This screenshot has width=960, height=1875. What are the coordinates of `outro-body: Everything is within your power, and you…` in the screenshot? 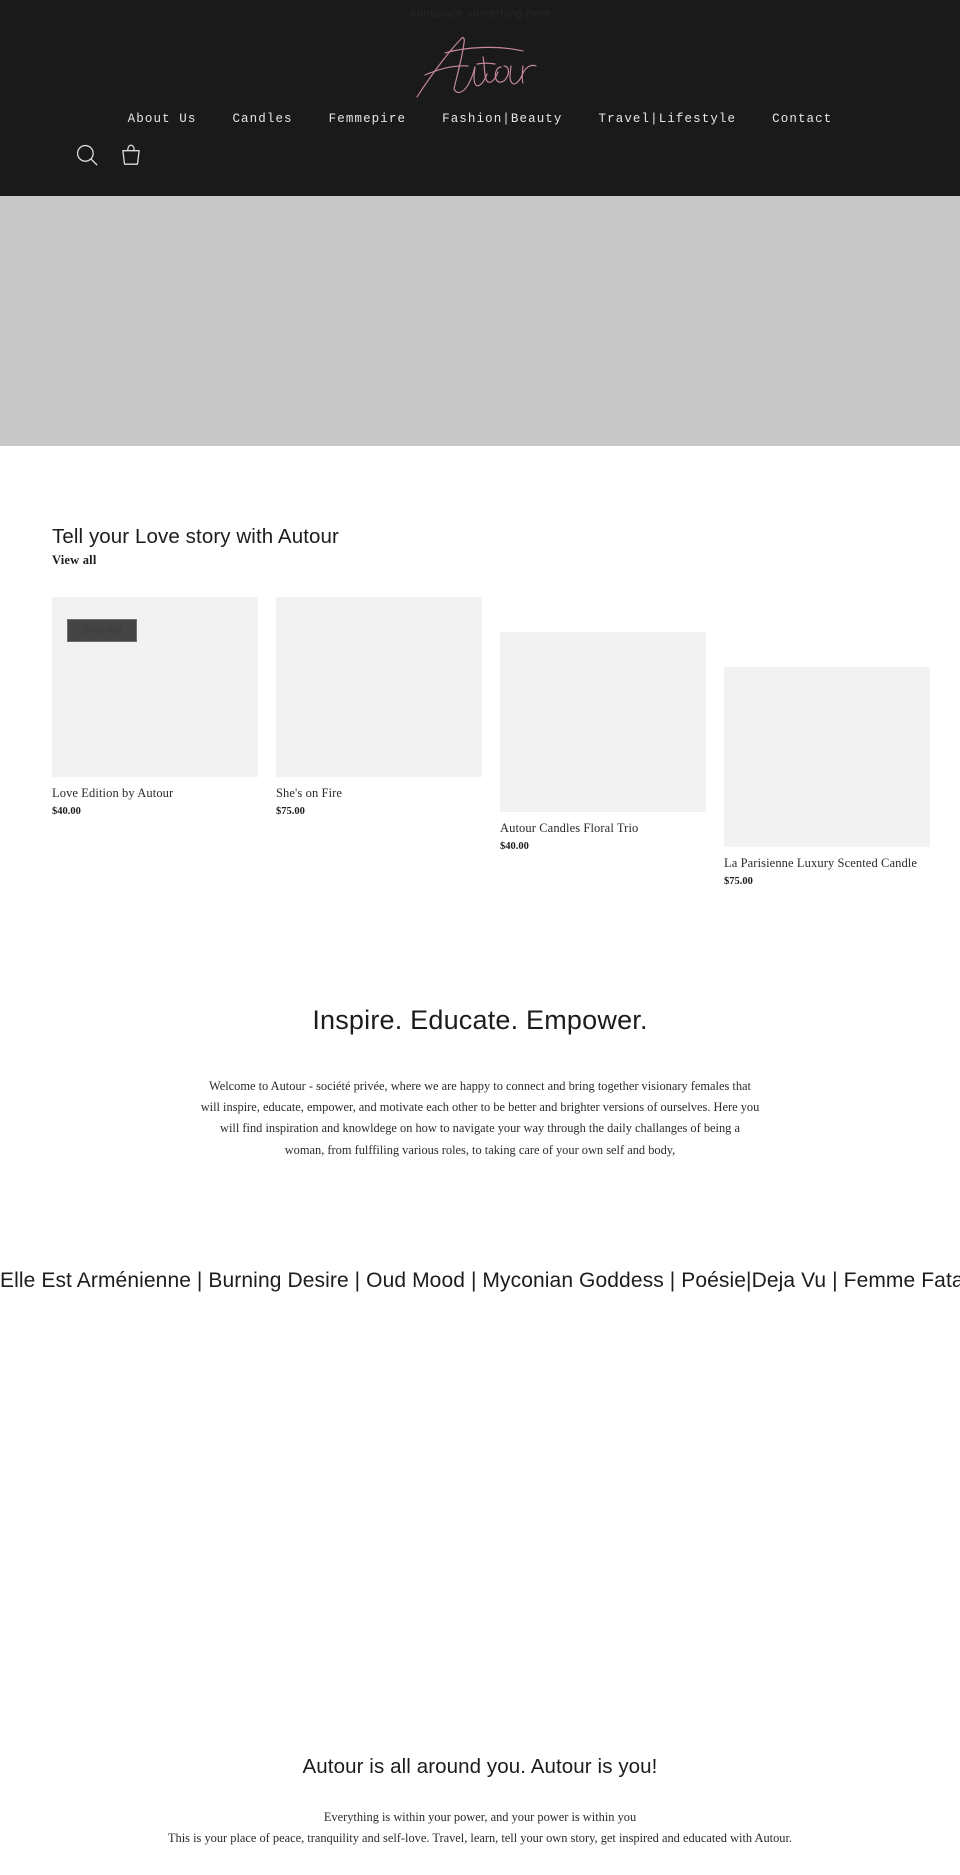 It's located at (480, 1828).